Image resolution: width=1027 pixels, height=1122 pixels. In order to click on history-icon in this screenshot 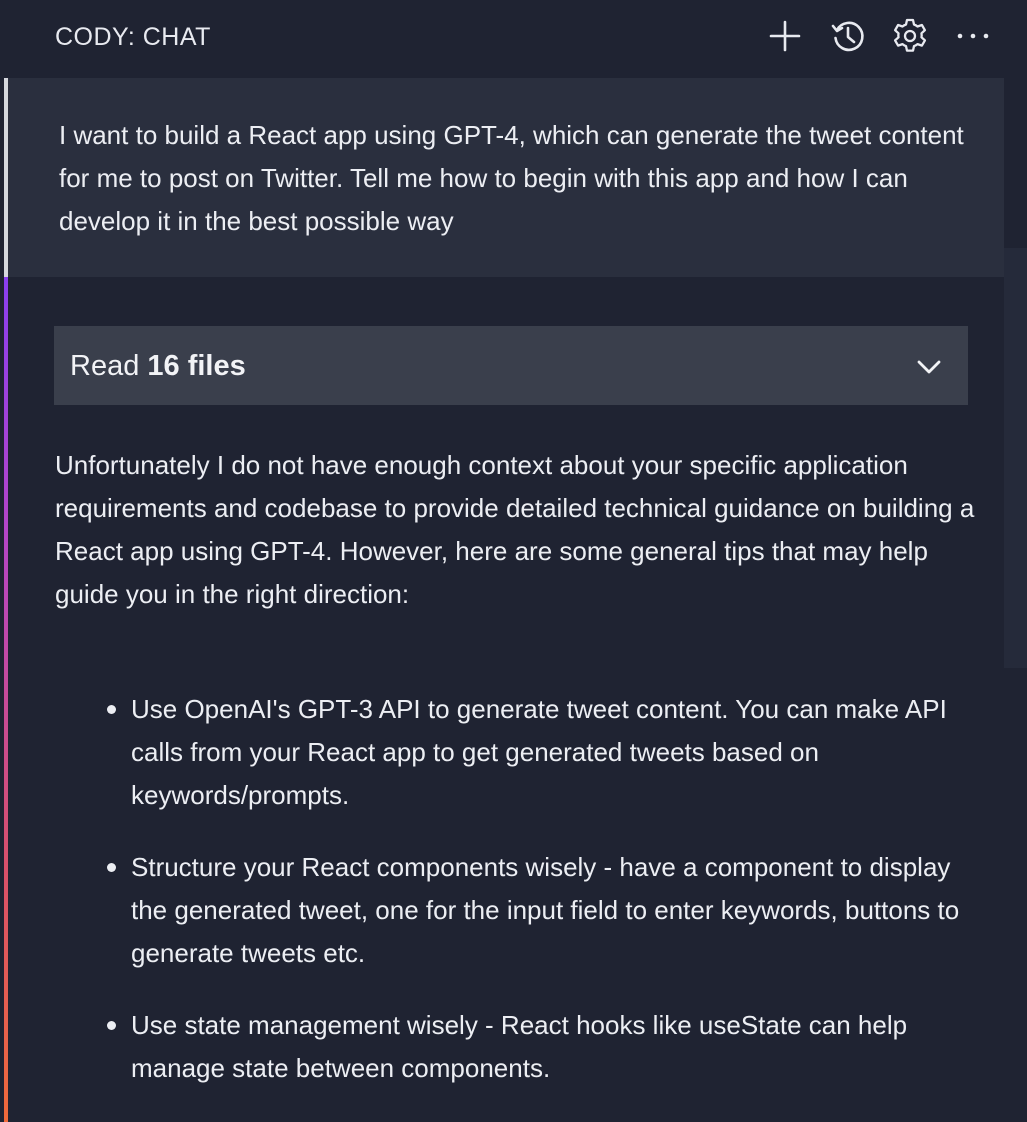, I will do `click(847, 36)`.